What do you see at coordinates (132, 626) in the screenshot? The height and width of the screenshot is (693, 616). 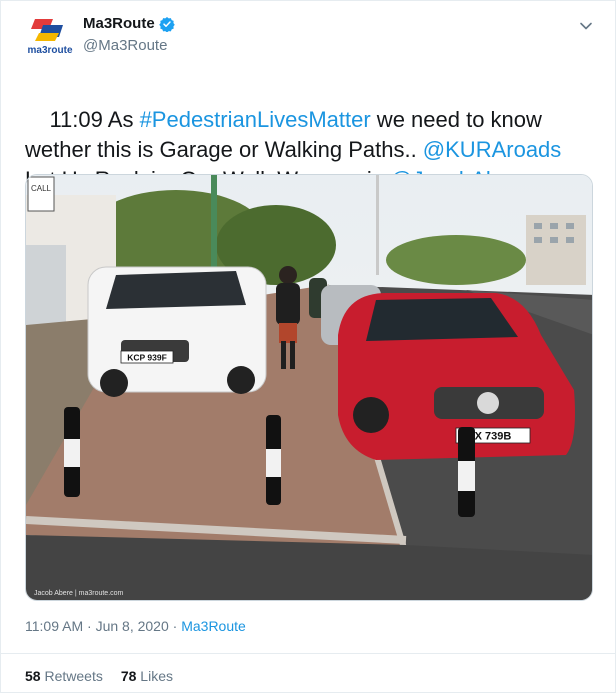 I see `tweet-date: Jun 8, 2020` at bounding box center [132, 626].